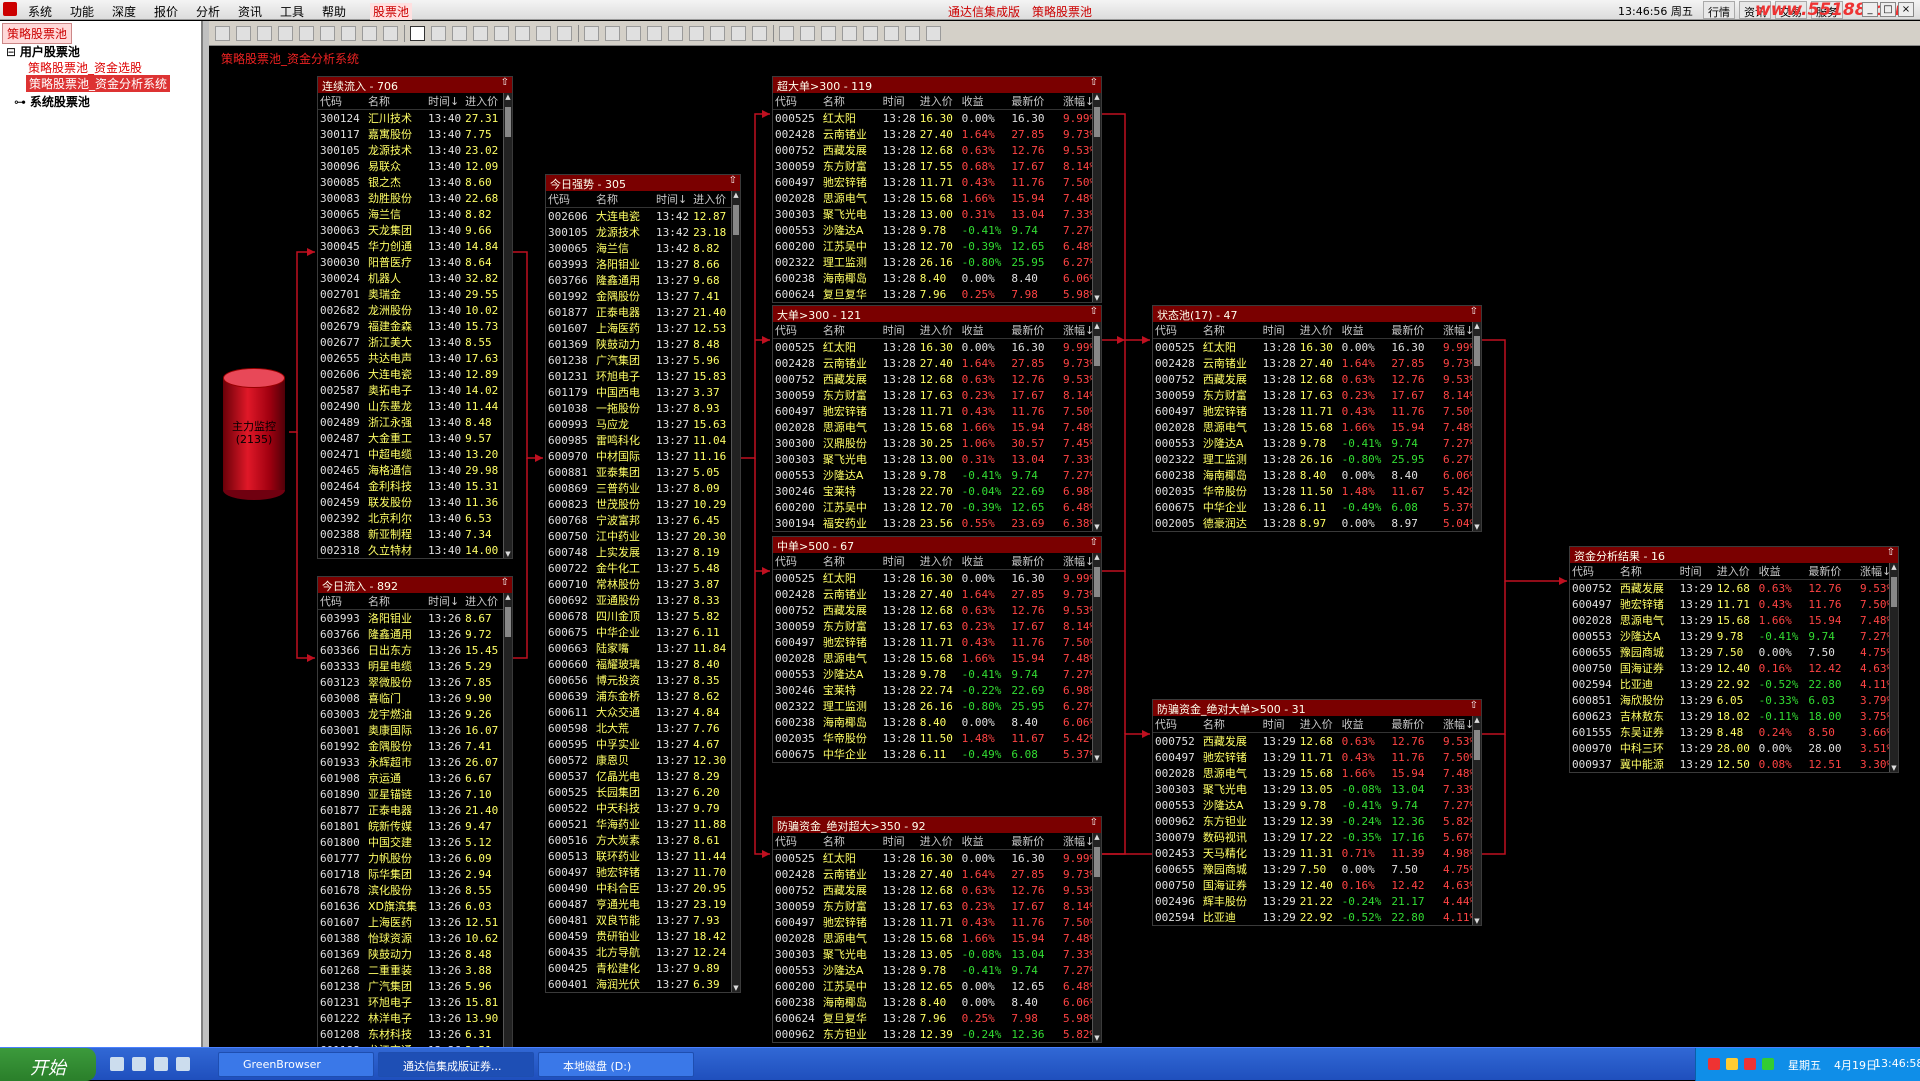  I want to click on panel-title: 防骗资金_绝对大单>500 - 31 ⇧, so click(1317, 708).